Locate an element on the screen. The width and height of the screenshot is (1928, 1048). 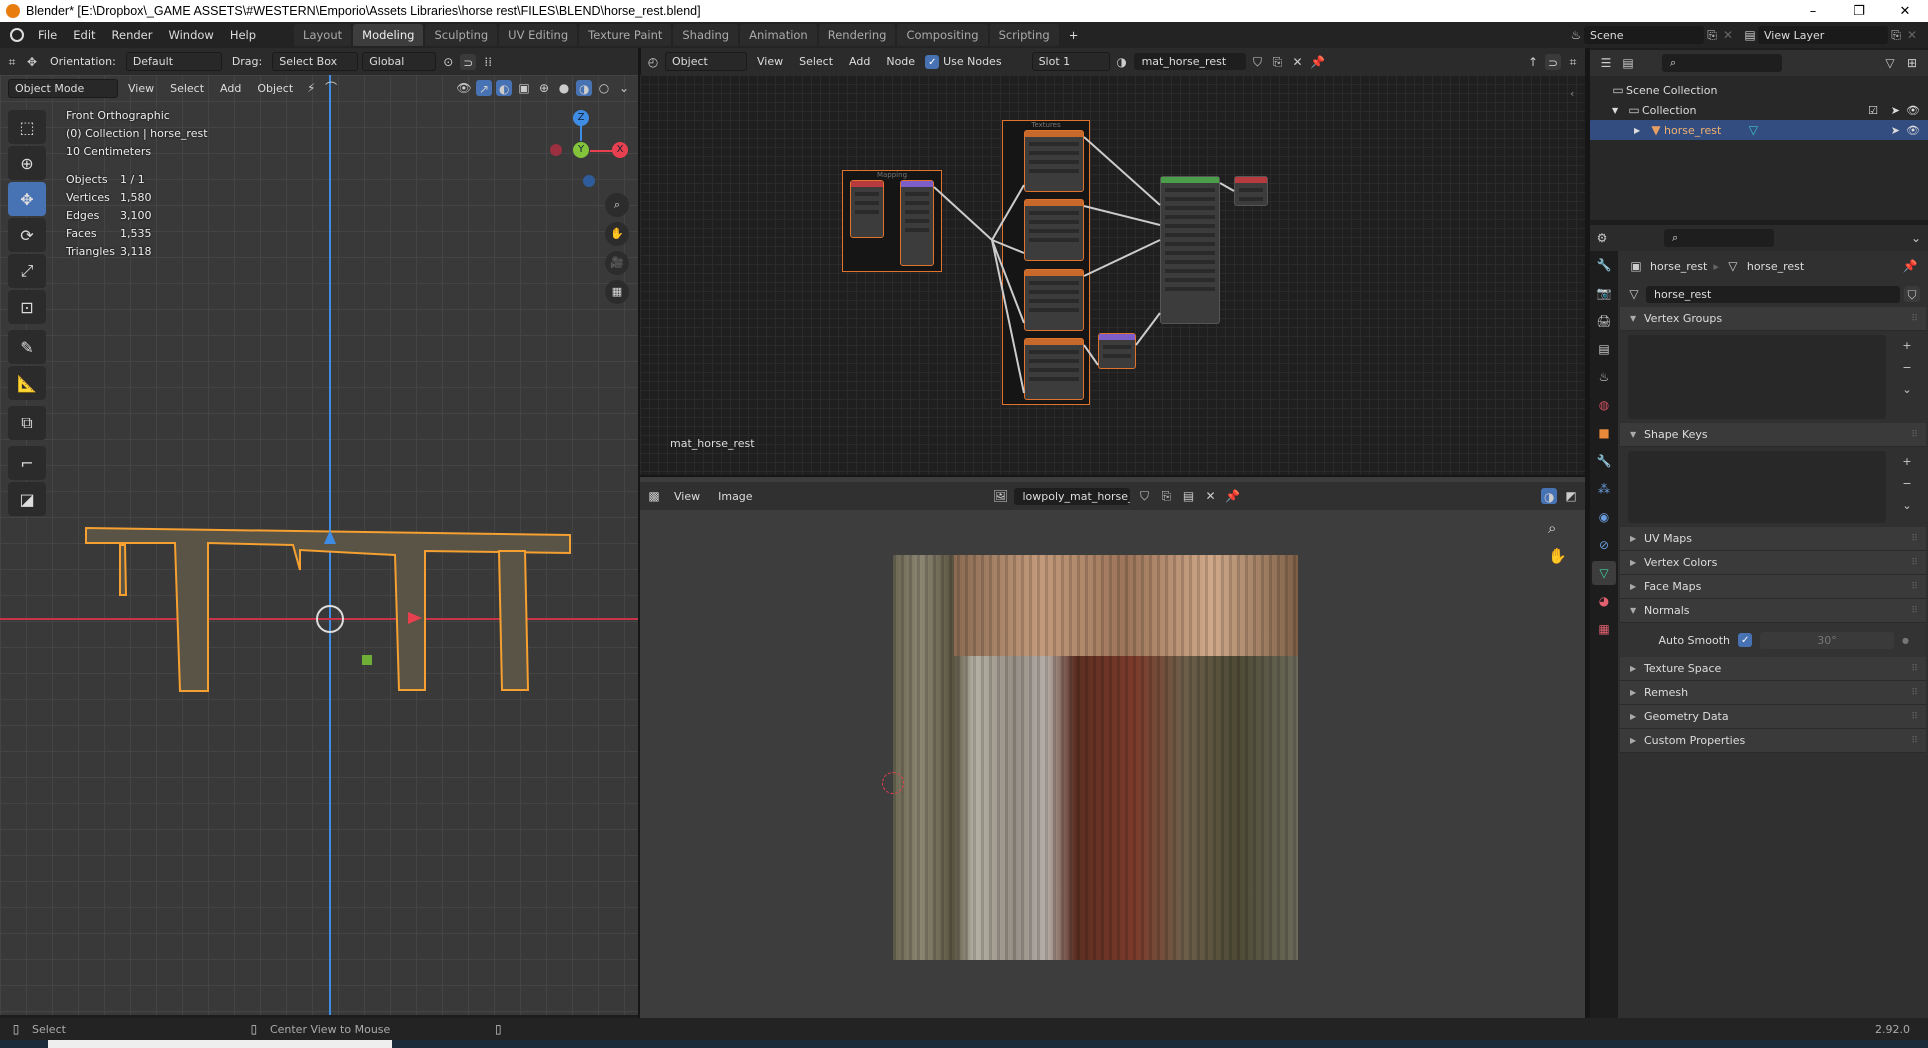
tab-compositing: Compositing is located at coordinates (942, 35).